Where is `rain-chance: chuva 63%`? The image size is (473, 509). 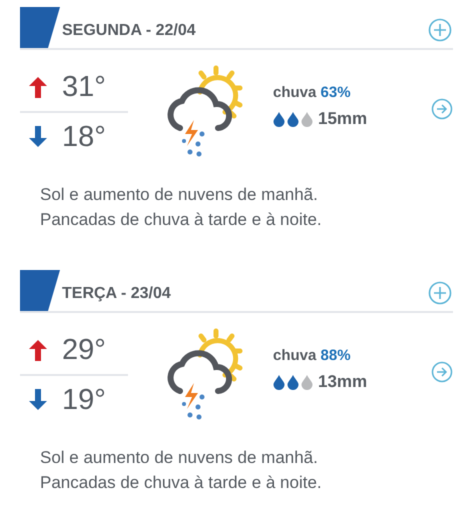
rain-chance: chuva 63% is located at coordinates (312, 92).